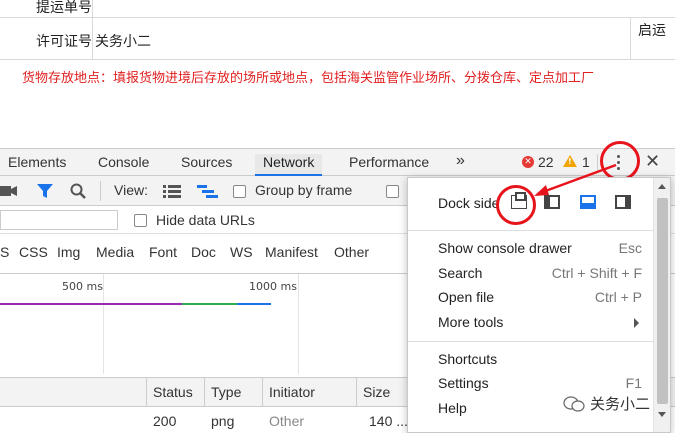 This screenshot has width=675, height=433. I want to click on label-bill-number: 提运单号, so click(64, 8).